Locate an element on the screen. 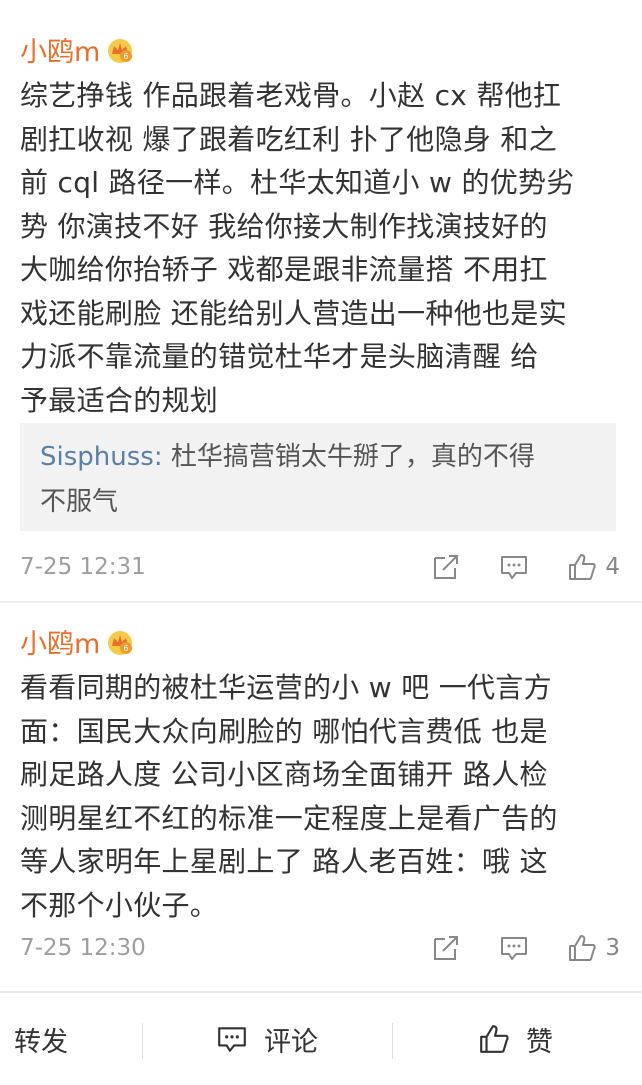 This screenshot has width=642, height=1085. comment-timestamp: 7-25 12:31 is located at coordinates (83, 567).